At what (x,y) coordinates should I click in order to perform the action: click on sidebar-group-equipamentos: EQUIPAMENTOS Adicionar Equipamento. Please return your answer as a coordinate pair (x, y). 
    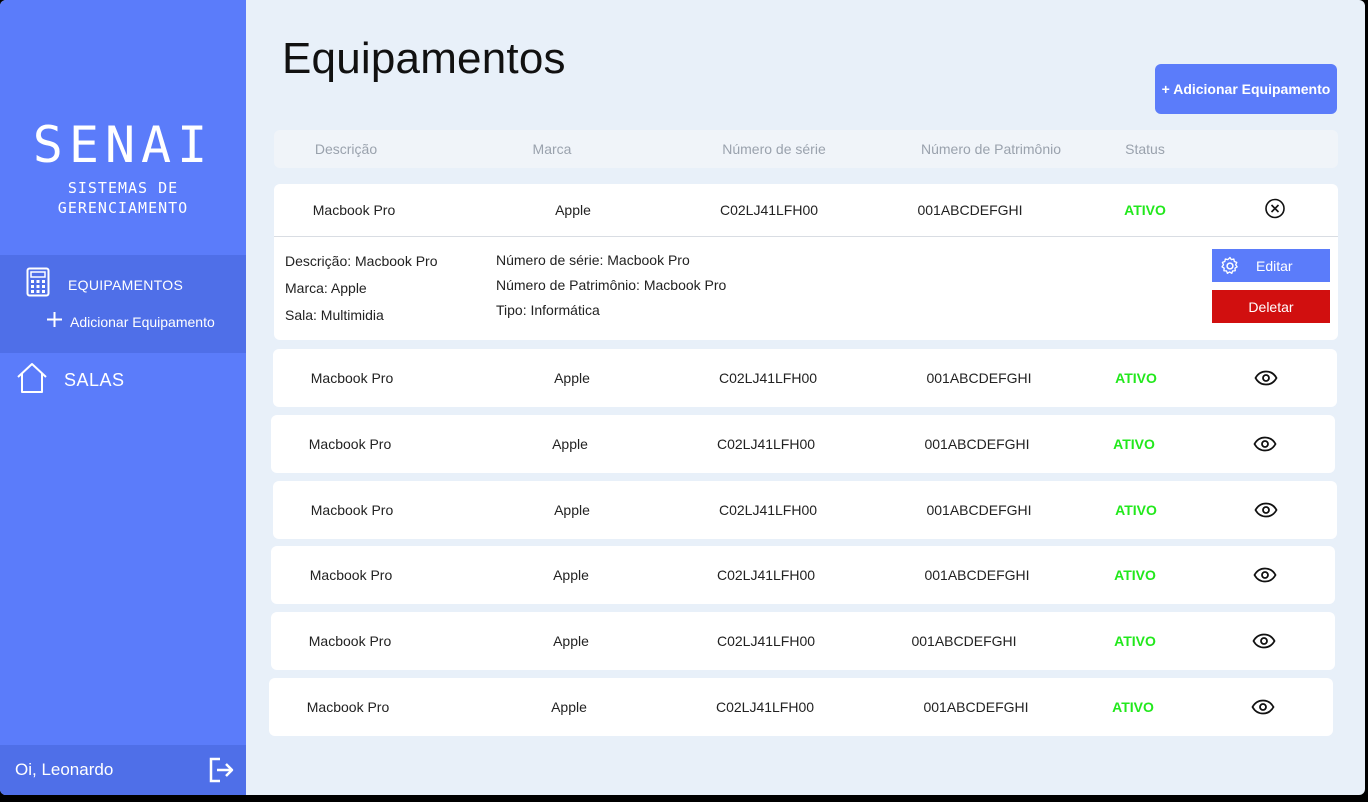
    Looking at the image, I should click on (123, 304).